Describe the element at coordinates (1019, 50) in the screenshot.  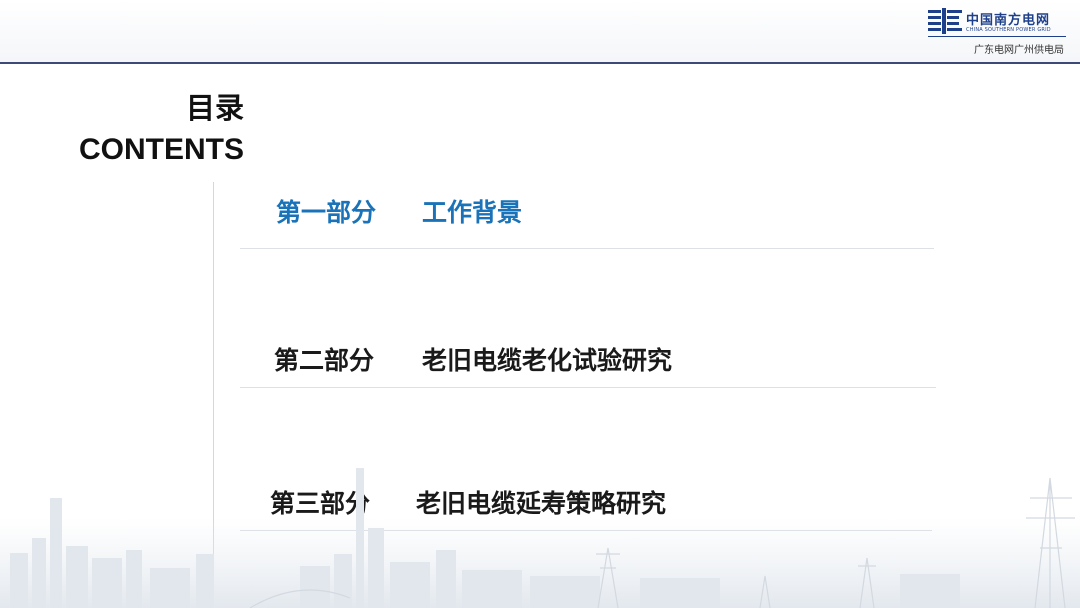
I see `logo-subsidiary-name: 广东电网广州供电局` at that location.